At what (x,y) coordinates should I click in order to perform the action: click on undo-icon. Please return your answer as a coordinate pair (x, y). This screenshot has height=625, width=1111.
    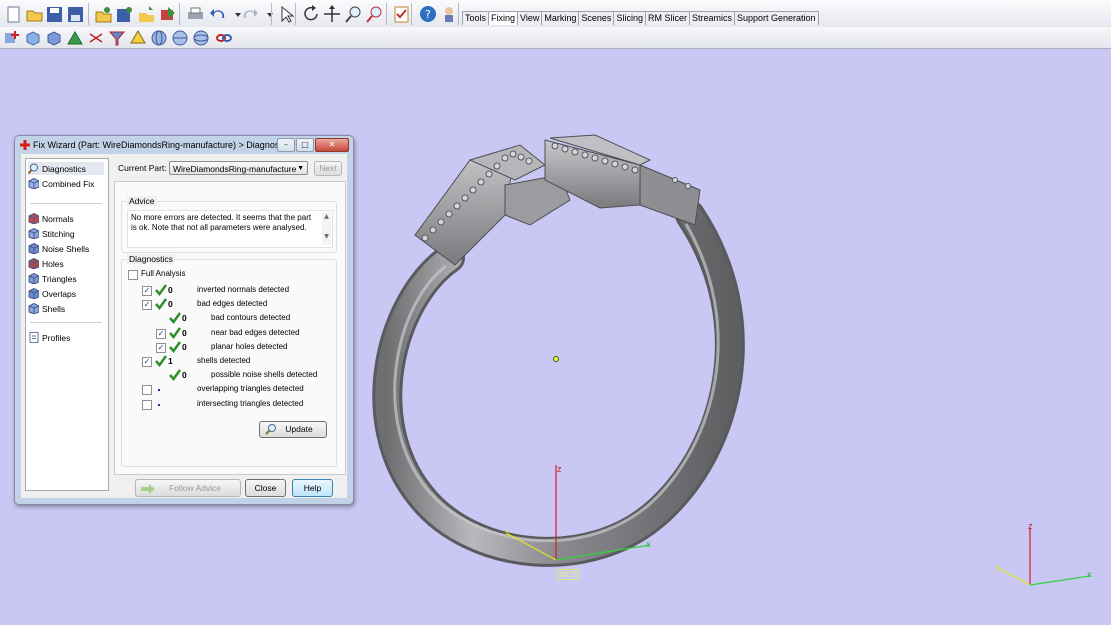
    Looking at the image, I should click on (216, 13).